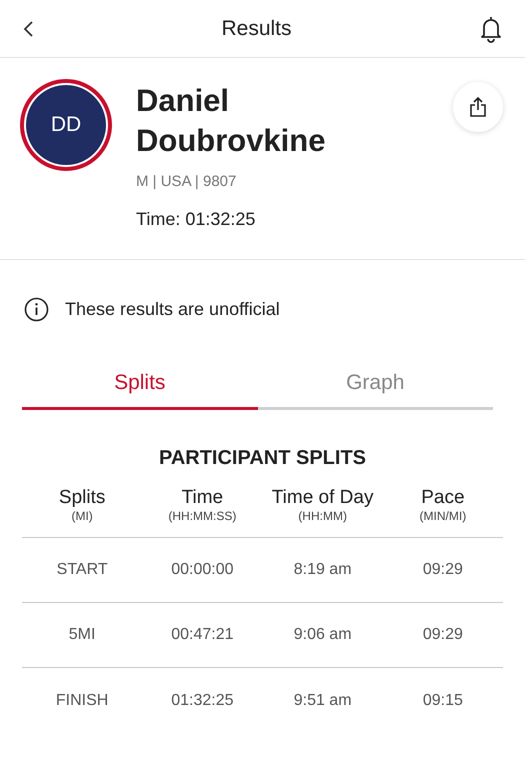 The image size is (525, 768). Describe the element at coordinates (82, 516) in the screenshot. I see `column-unit: (MI)` at that location.